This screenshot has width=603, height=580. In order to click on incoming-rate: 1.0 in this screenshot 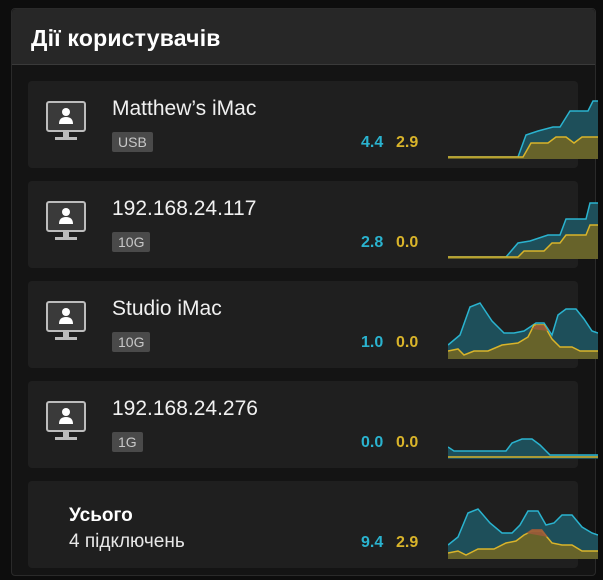, I will do `click(372, 342)`.